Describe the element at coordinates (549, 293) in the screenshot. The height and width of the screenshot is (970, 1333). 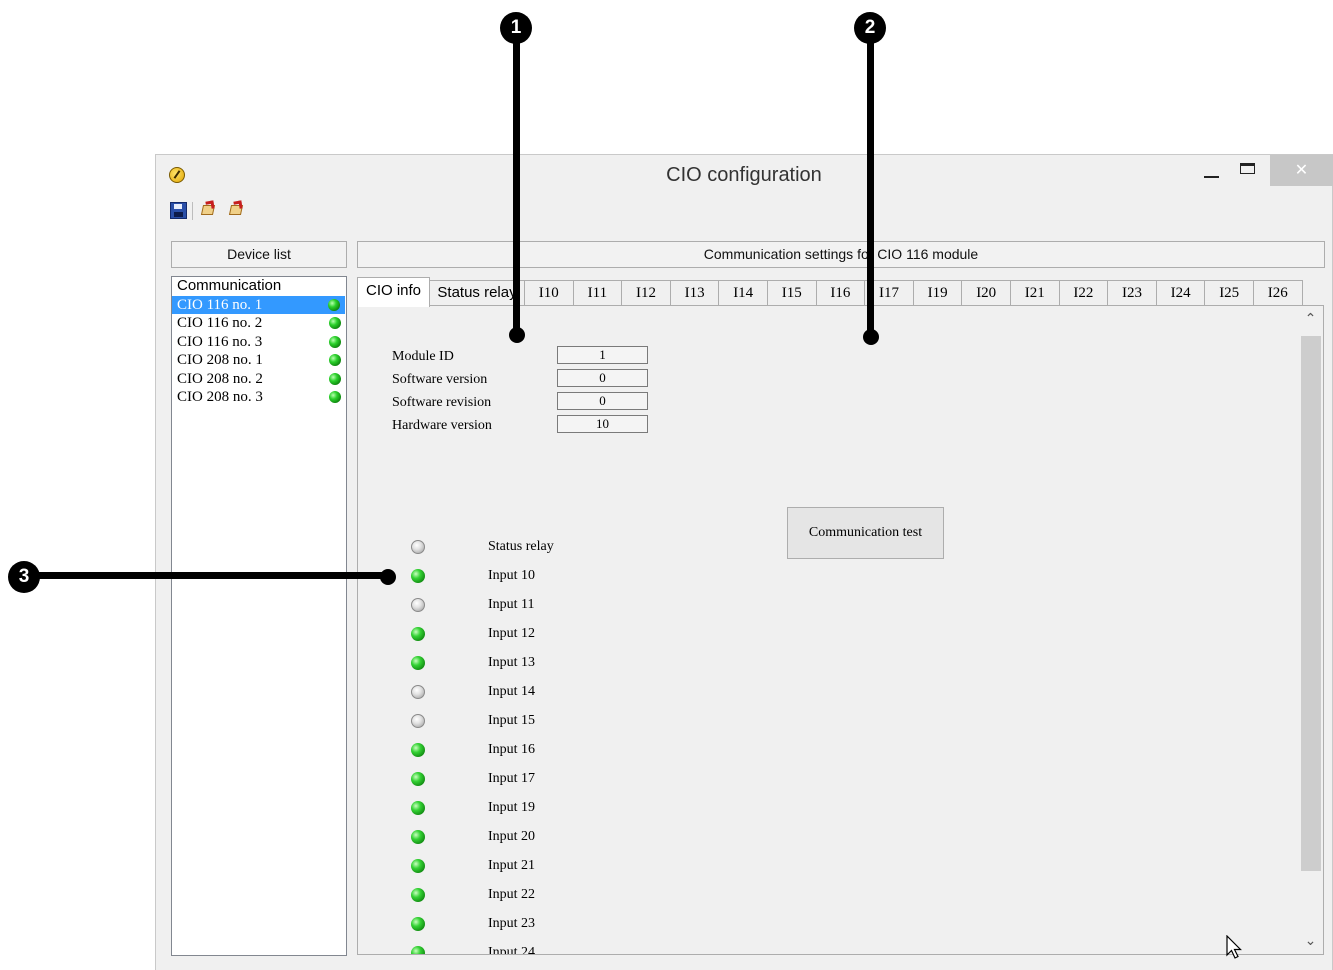
I see `tab-i10: I10` at that location.